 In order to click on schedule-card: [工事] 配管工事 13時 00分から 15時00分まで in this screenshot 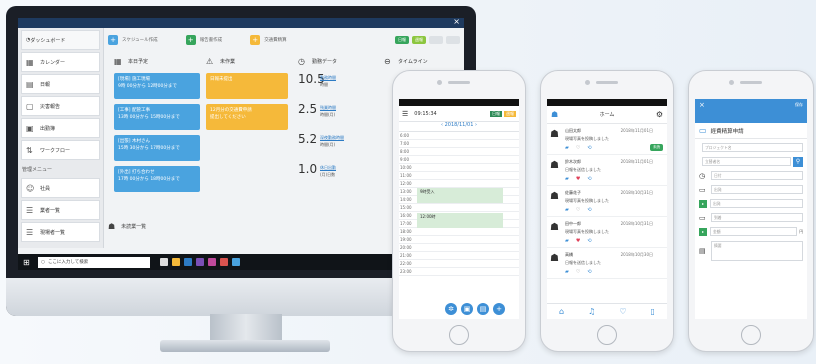, I will do `click(157, 117)`.